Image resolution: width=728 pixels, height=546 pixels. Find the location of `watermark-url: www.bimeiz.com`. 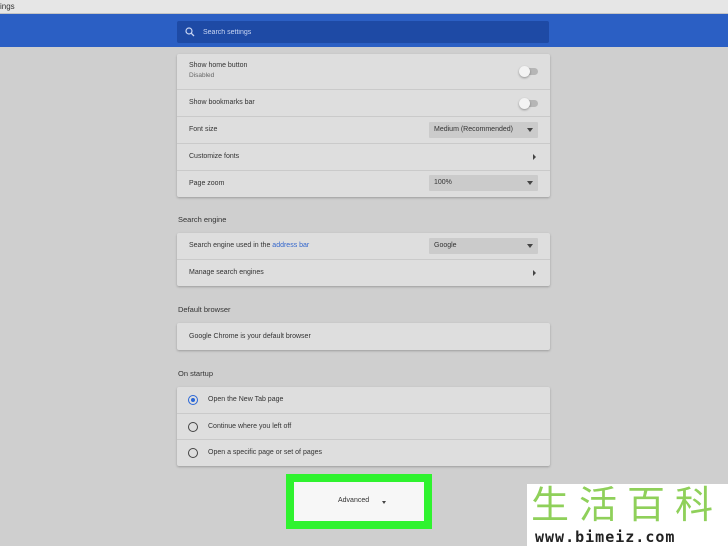

watermark-url: www.bimeiz.com is located at coordinates (605, 537).